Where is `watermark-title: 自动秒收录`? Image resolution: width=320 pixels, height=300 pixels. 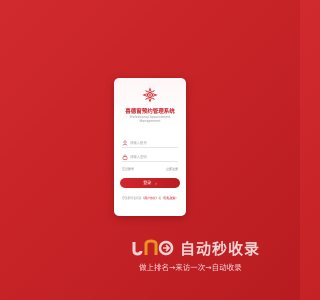
watermark-title: 自动秒收录 is located at coordinates (220, 249).